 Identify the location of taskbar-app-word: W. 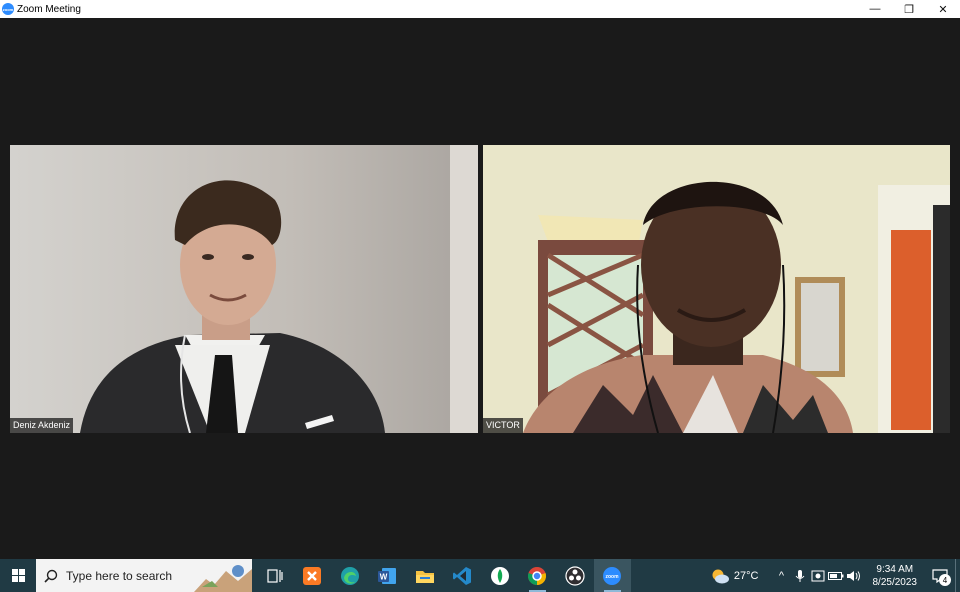
(388, 575).